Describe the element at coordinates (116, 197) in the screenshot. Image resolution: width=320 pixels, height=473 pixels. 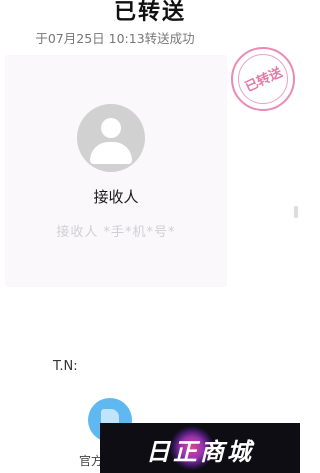
I see `recipient-label: 接收人` at that location.